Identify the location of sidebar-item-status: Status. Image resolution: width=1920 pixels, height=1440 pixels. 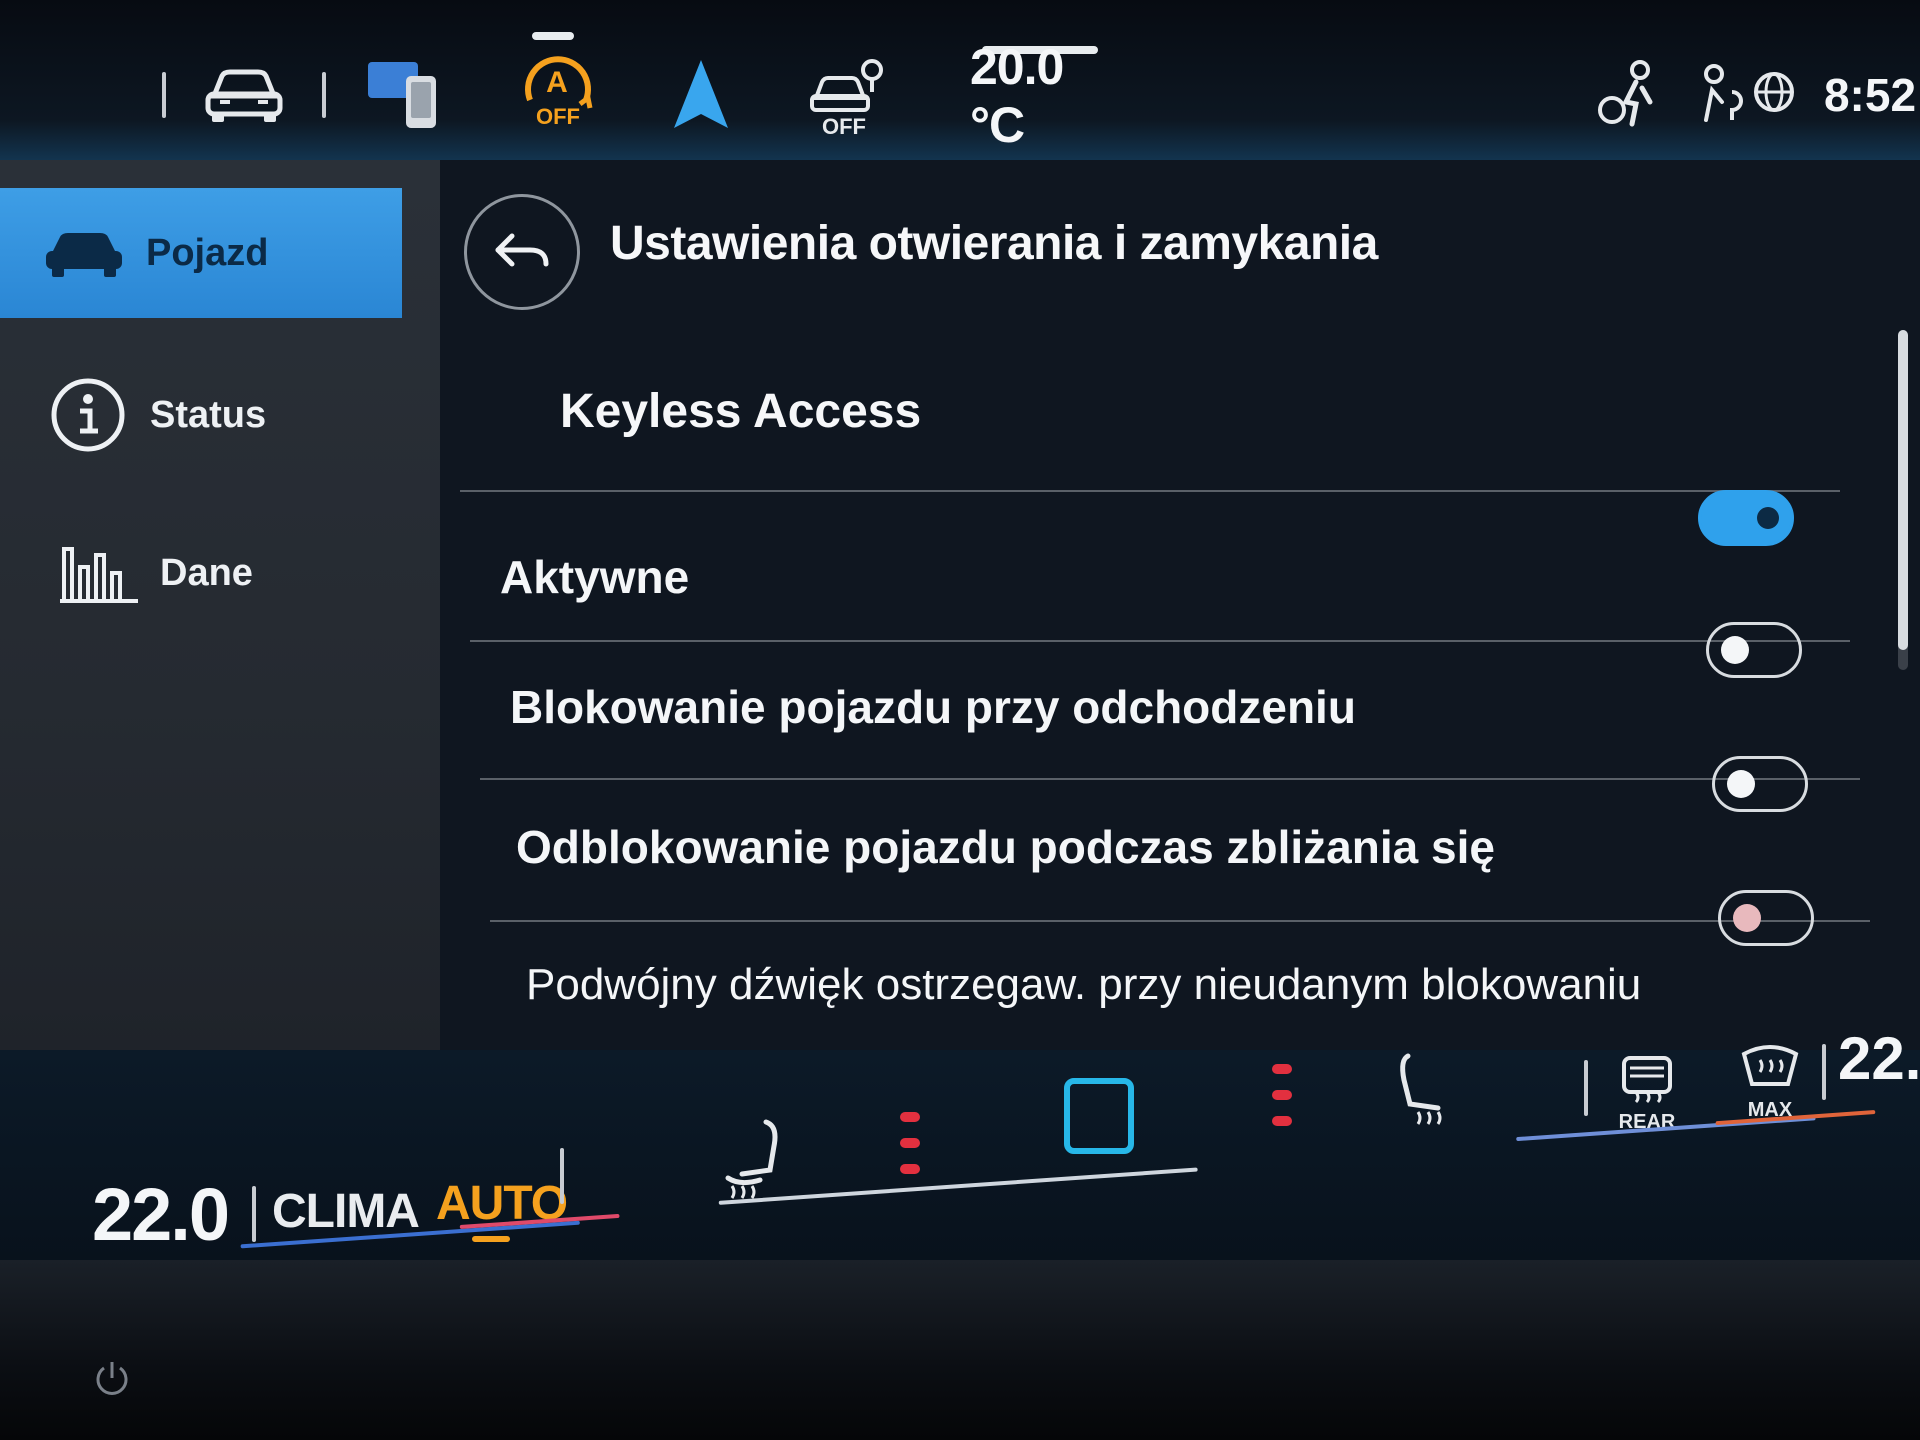
(201, 415).